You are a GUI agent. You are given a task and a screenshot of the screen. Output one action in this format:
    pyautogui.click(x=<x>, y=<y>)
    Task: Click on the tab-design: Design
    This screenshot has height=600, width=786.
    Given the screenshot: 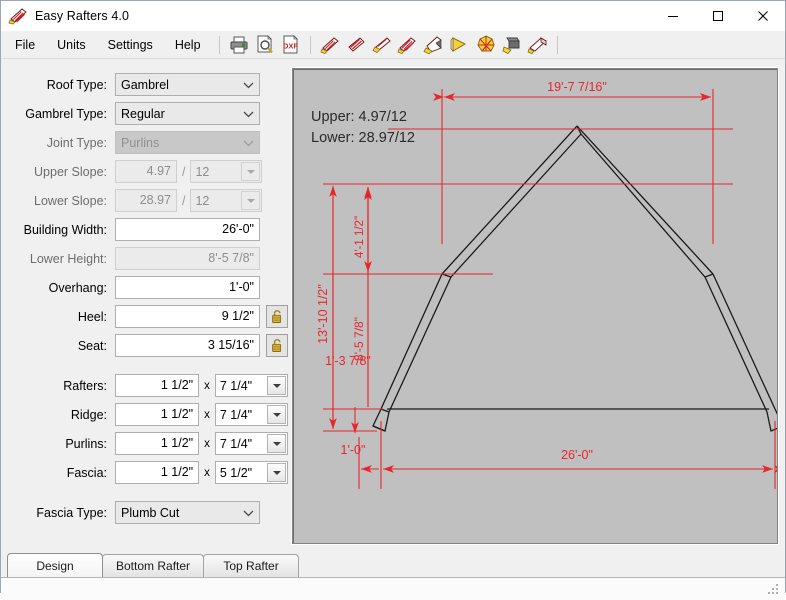 What is the action you would take?
    pyautogui.click(x=55, y=565)
    